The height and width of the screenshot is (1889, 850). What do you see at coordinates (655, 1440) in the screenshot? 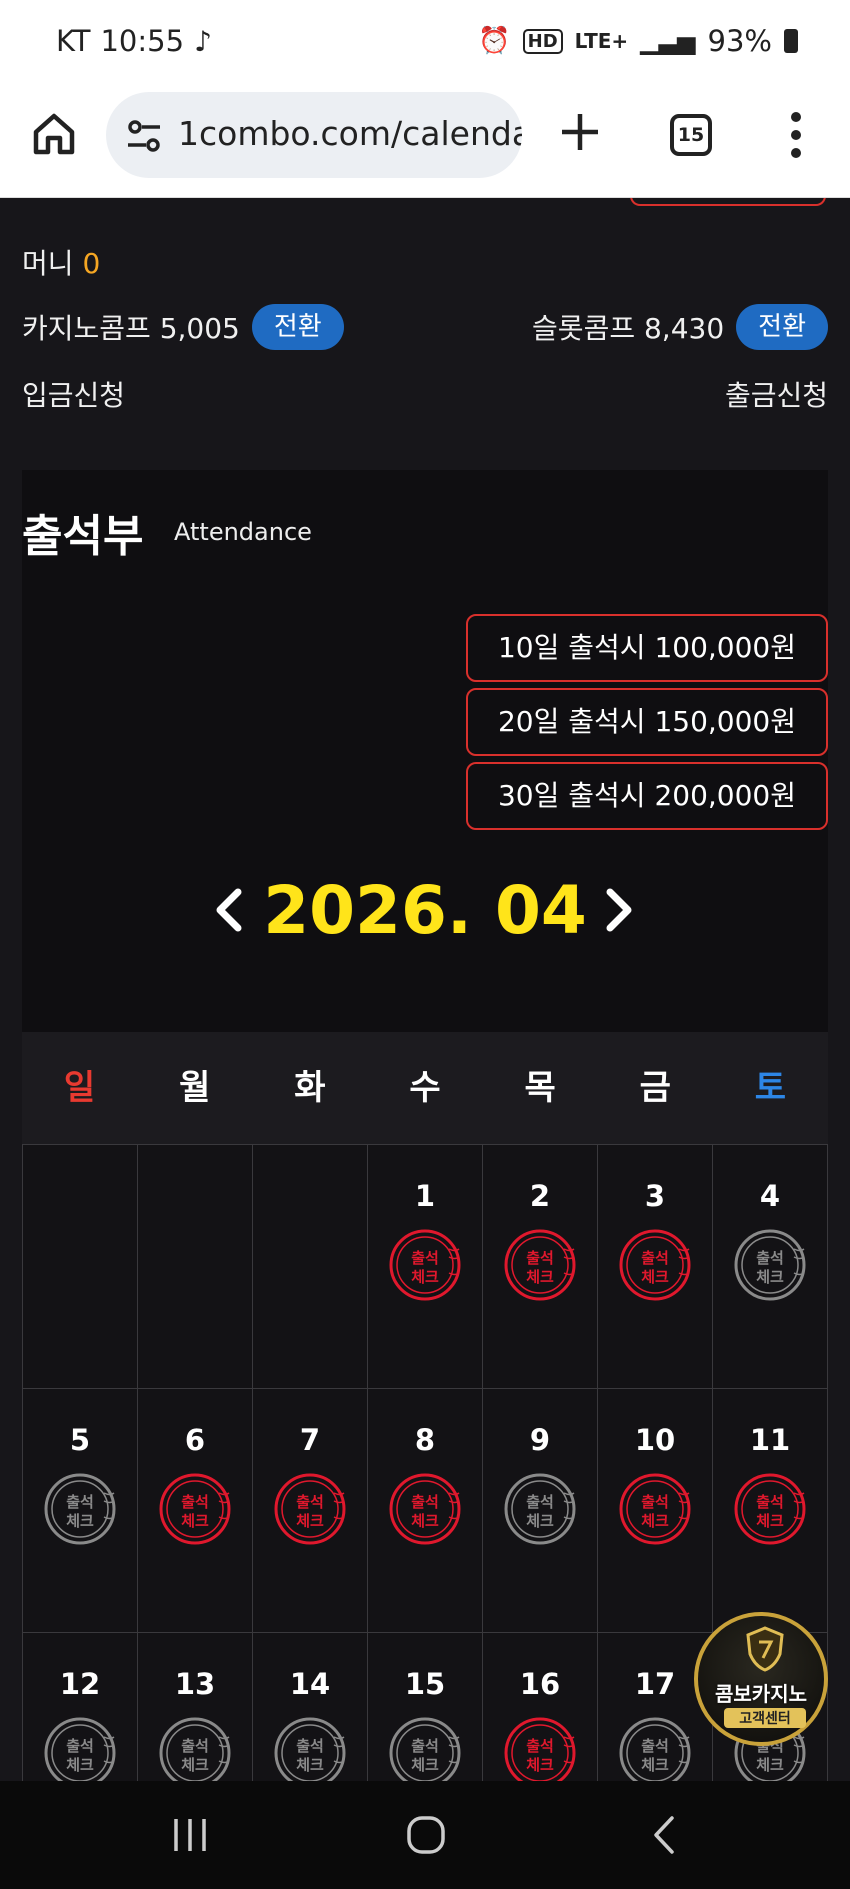
I see `day-number: 10` at bounding box center [655, 1440].